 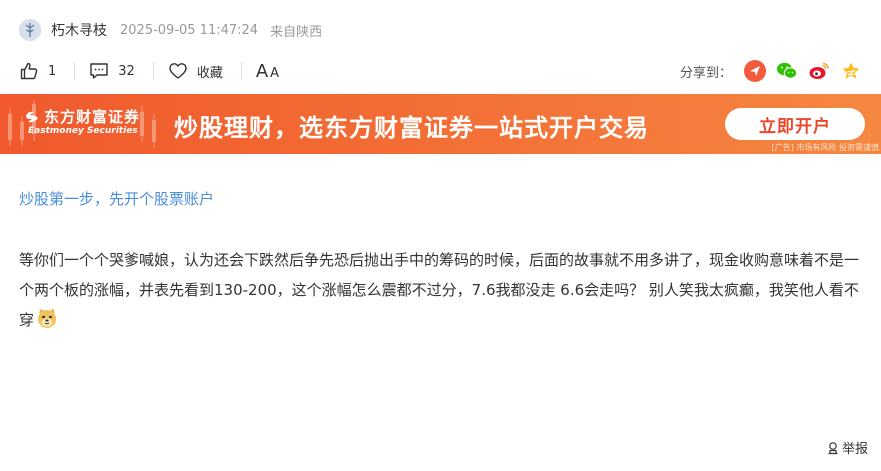 What do you see at coordinates (795, 124) in the screenshot?
I see `open-account-button: 立即开户` at bounding box center [795, 124].